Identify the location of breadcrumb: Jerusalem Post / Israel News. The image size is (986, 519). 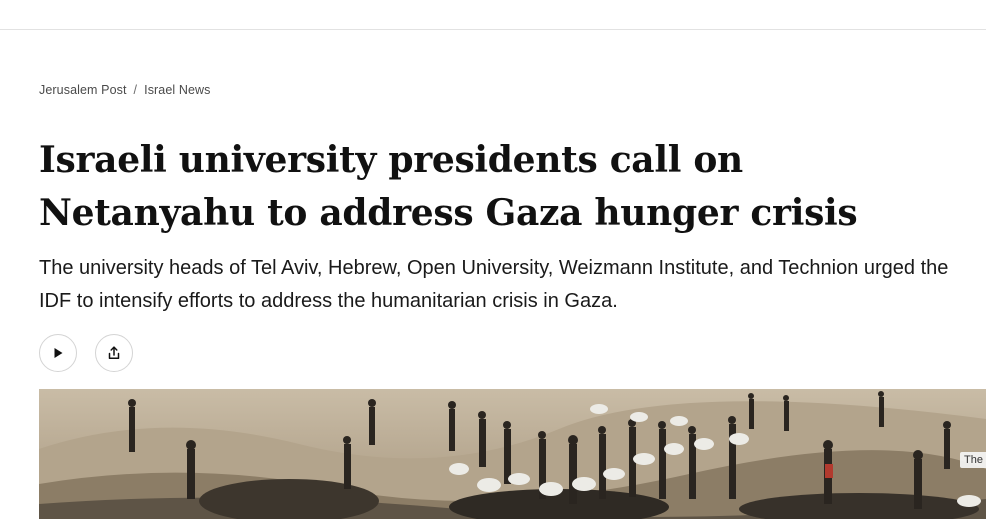
(125, 90).